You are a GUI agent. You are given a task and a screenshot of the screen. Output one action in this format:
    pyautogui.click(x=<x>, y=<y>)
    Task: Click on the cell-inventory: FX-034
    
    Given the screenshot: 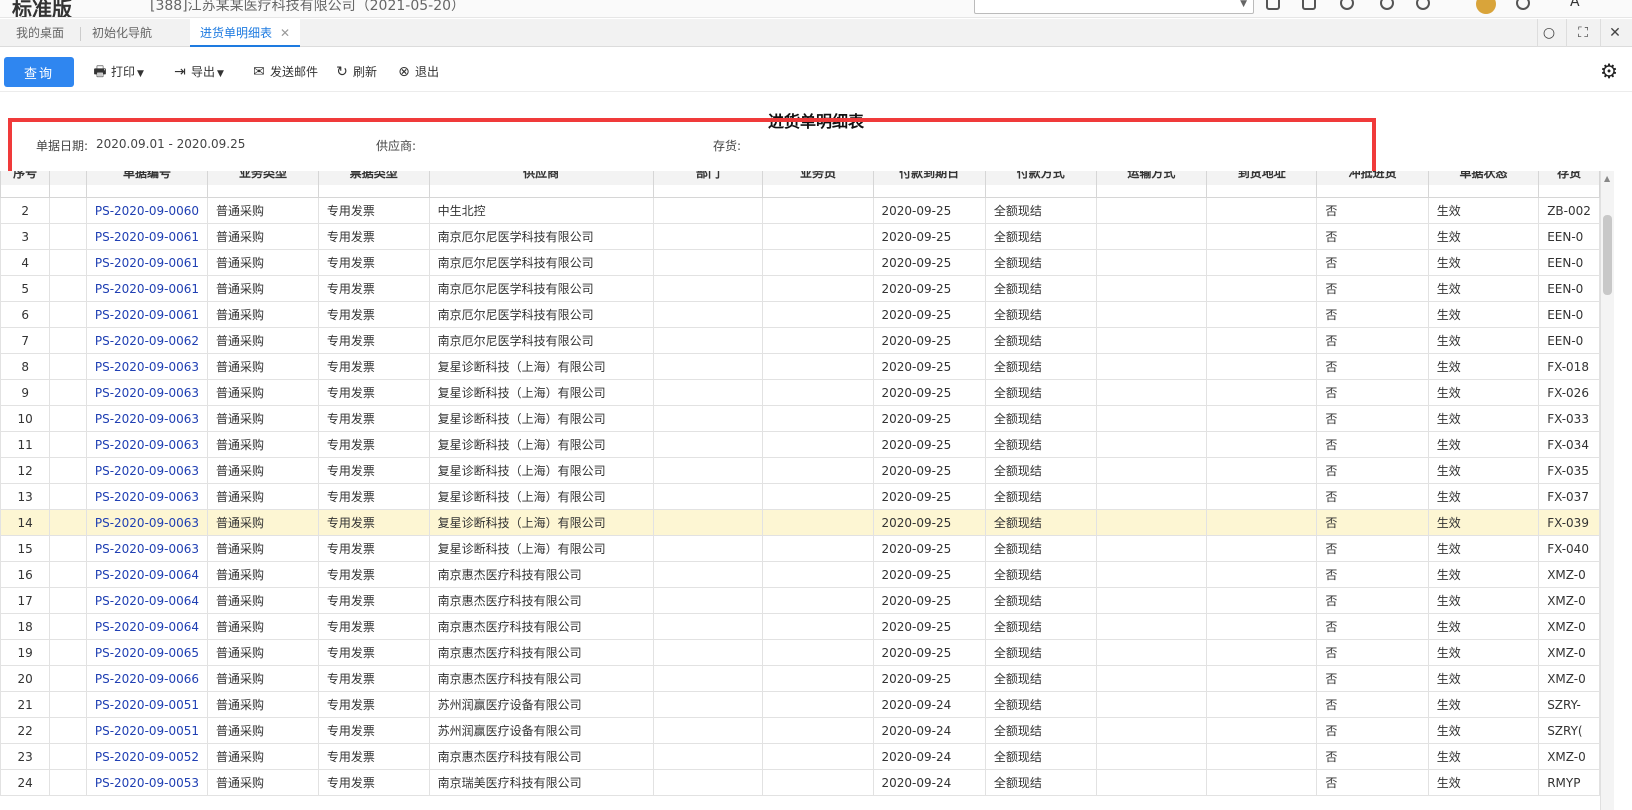 What is the action you would take?
    pyautogui.click(x=1569, y=444)
    